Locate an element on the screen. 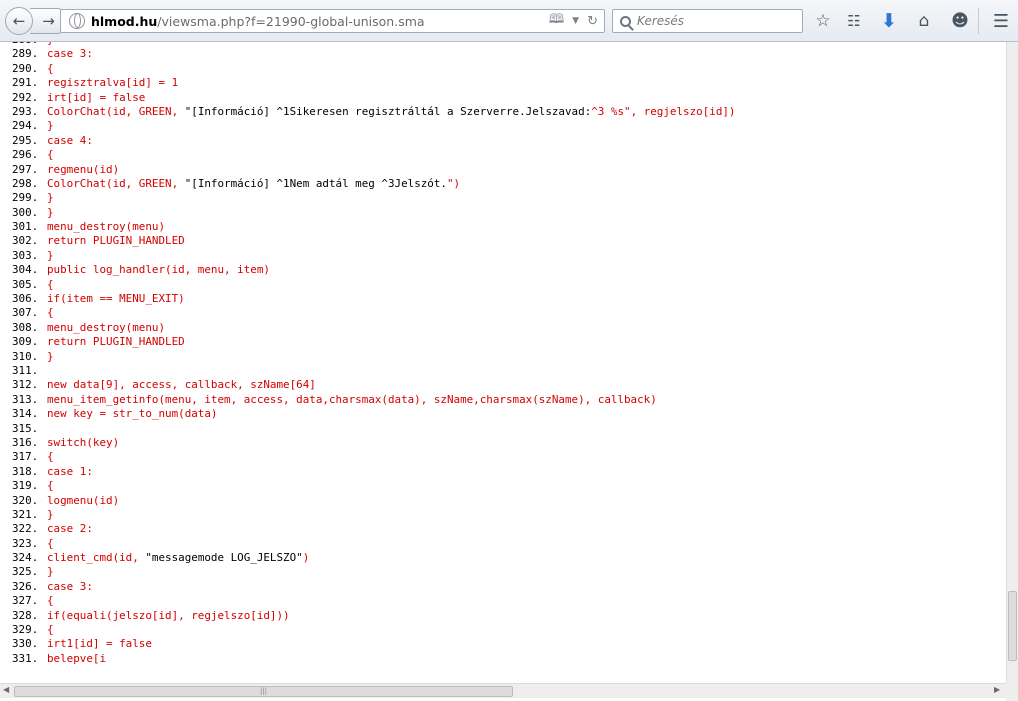 Image resolution: width=1018 pixels, height=701 pixels. code-line: 303.} is located at coordinates (374, 256).